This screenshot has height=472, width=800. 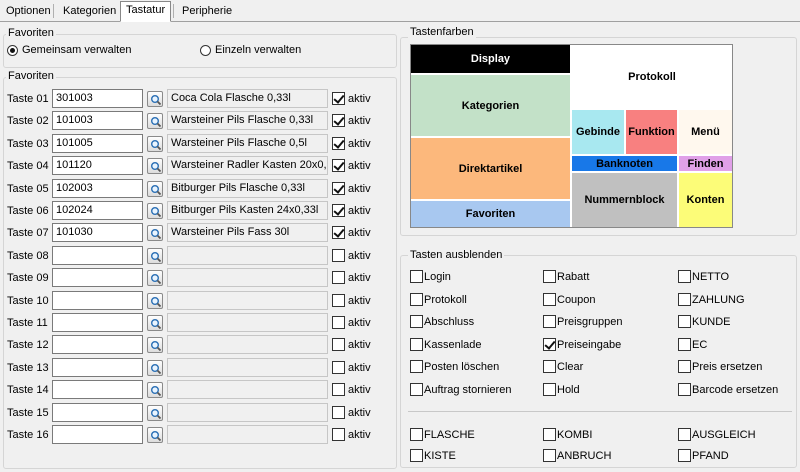 What do you see at coordinates (684, 299) in the screenshot?
I see `hide-zahlung-checkbox` at bounding box center [684, 299].